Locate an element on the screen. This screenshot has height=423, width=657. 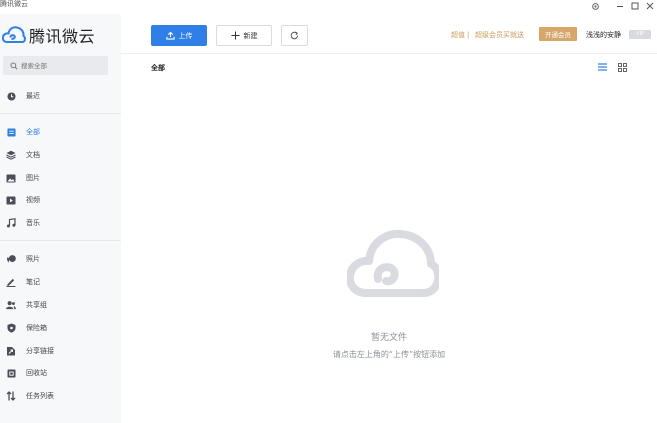
upload-label: 上传 is located at coordinates (185, 35).